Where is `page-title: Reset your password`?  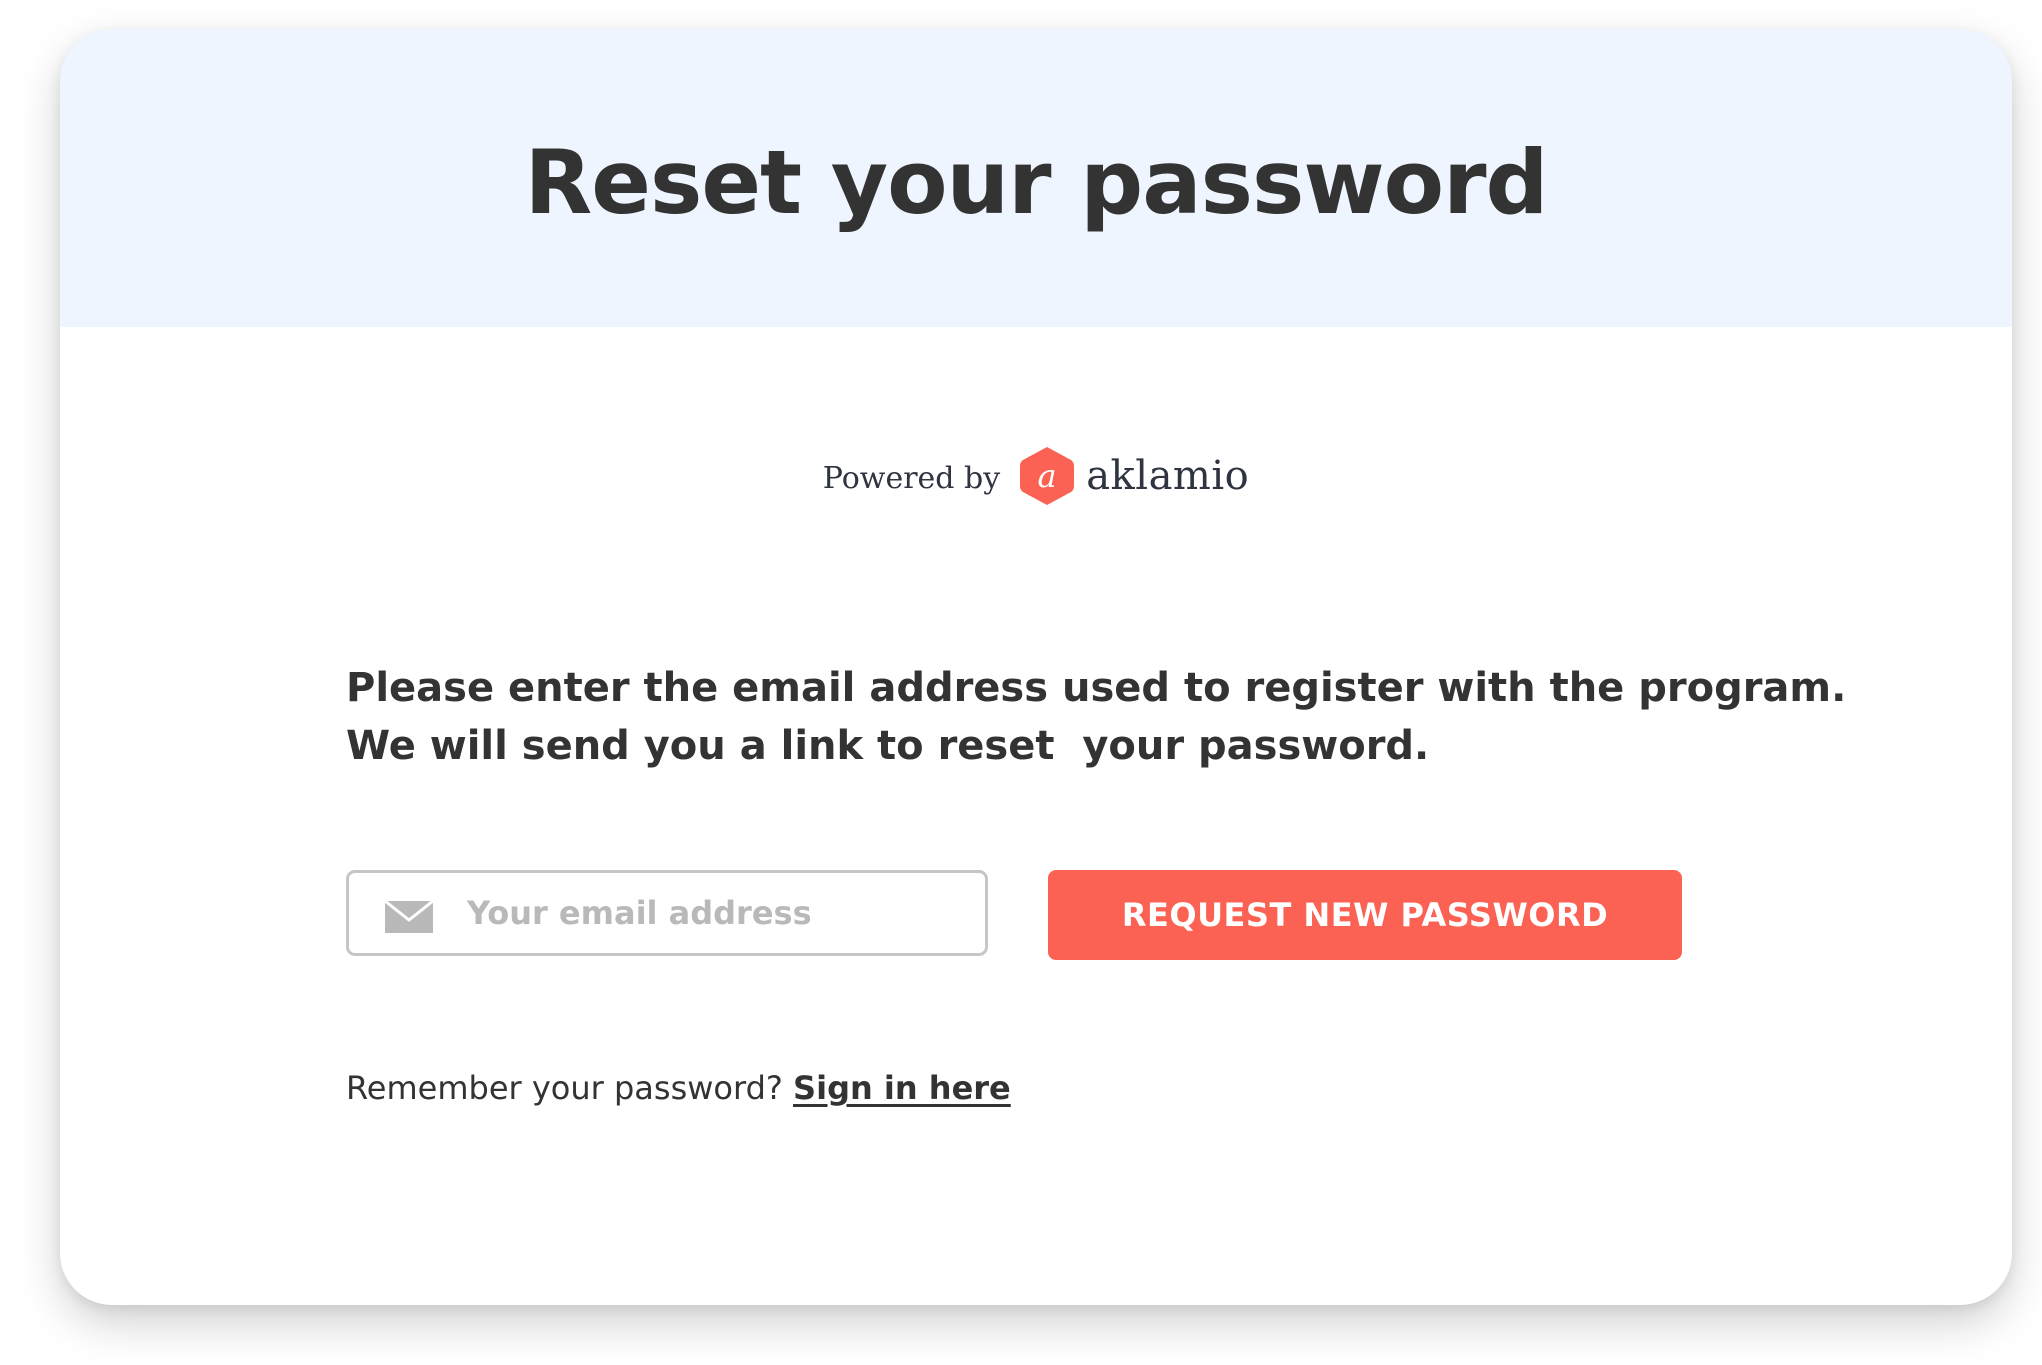
page-title: Reset your password is located at coordinates (1036, 182).